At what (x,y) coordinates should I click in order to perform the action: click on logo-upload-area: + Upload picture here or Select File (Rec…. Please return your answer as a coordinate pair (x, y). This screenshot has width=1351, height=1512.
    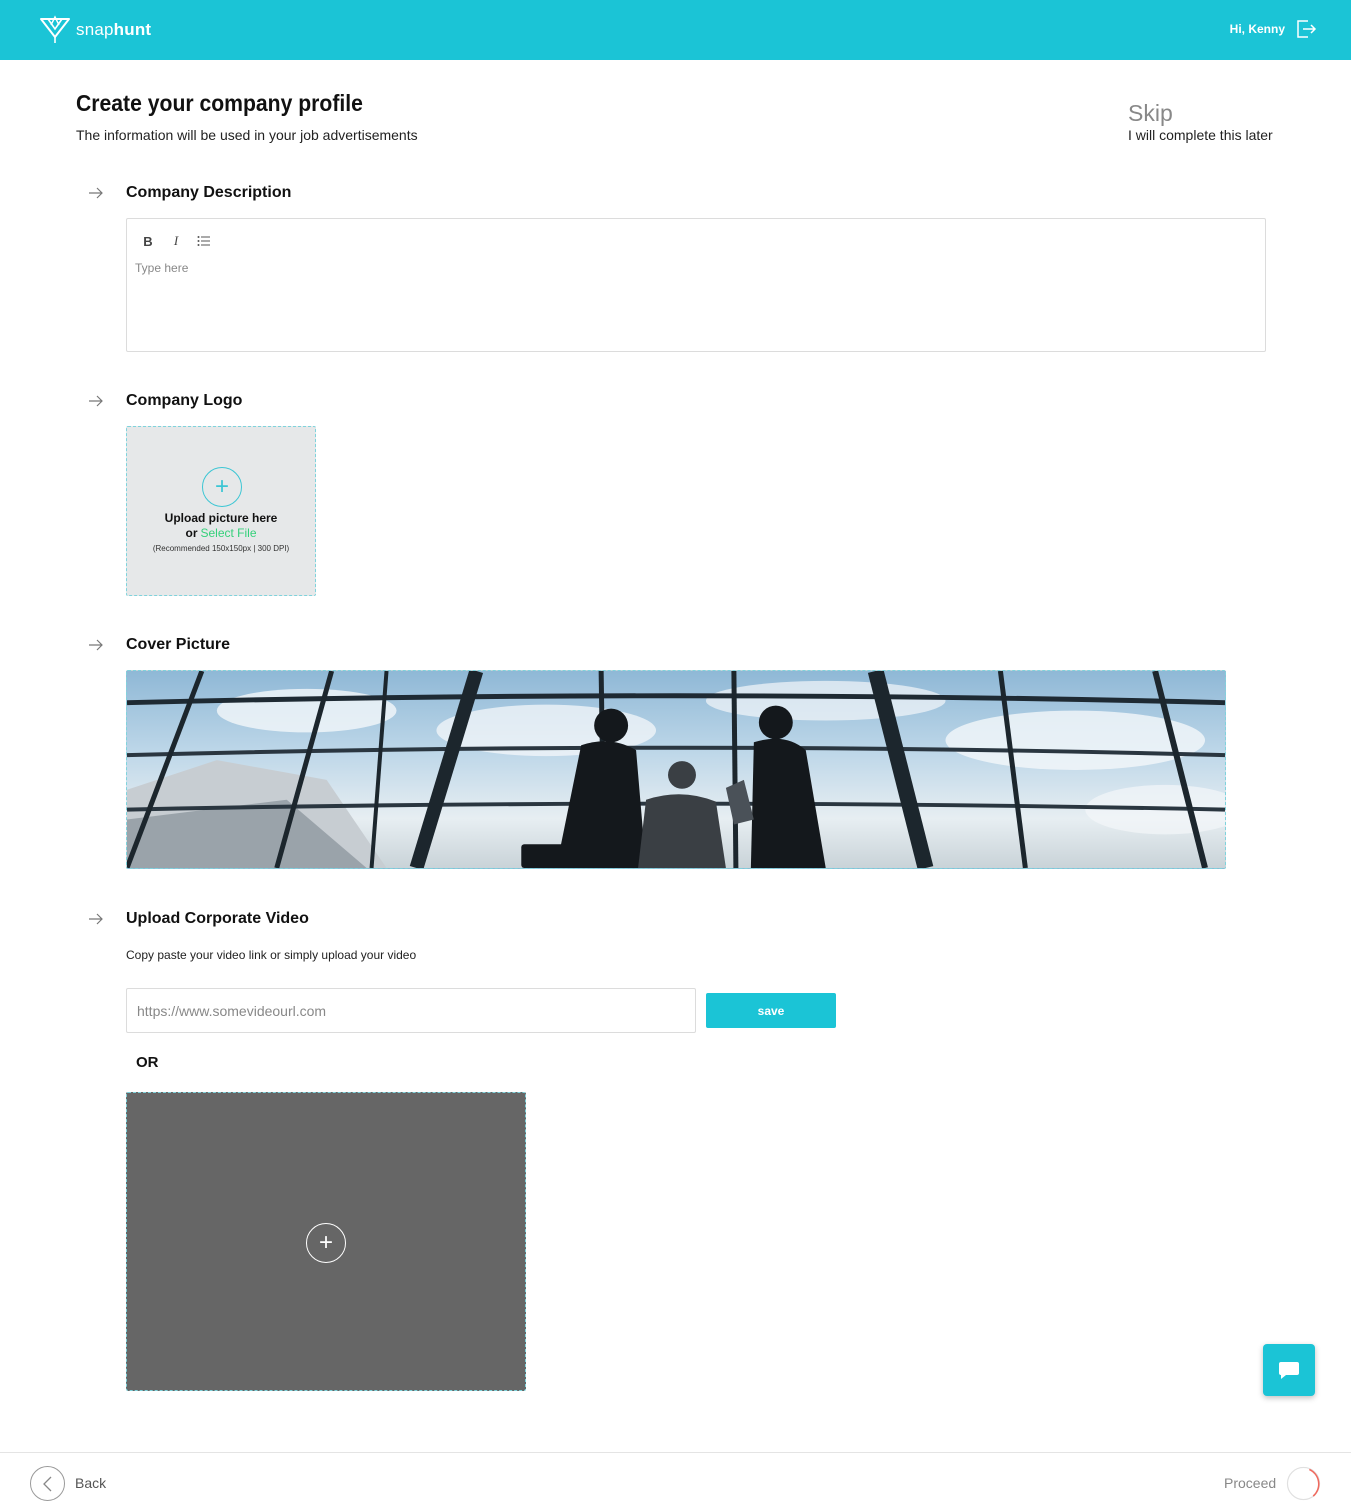
    Looking at the image, I should click on (221, 511).